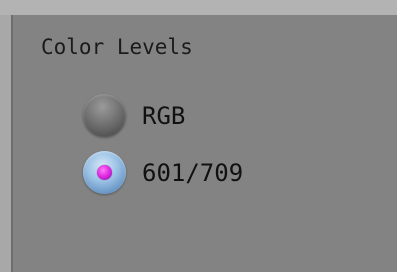 The width and height of the screenshot is (397, 272). Describe the element at coordinates (134, 115) in the screenshot. I see `radio-option-rgb: RGB` at that location.